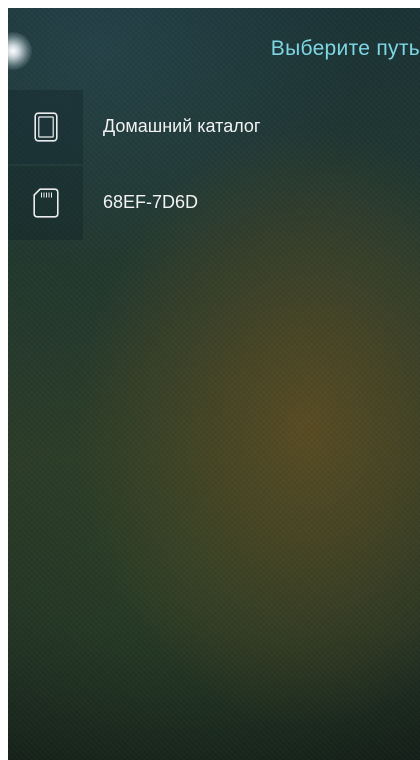 The image size is (420, 760). Describe the element at coordinates (214, 204) in the screenshot. I see `location-item-sd-card: 68EF-7D6D` at that location.